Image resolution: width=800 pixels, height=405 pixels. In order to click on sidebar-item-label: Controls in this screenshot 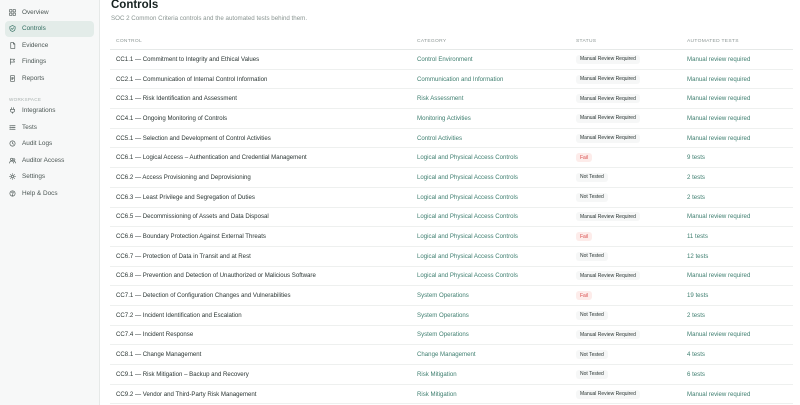, I will do `click(34, 29)`.